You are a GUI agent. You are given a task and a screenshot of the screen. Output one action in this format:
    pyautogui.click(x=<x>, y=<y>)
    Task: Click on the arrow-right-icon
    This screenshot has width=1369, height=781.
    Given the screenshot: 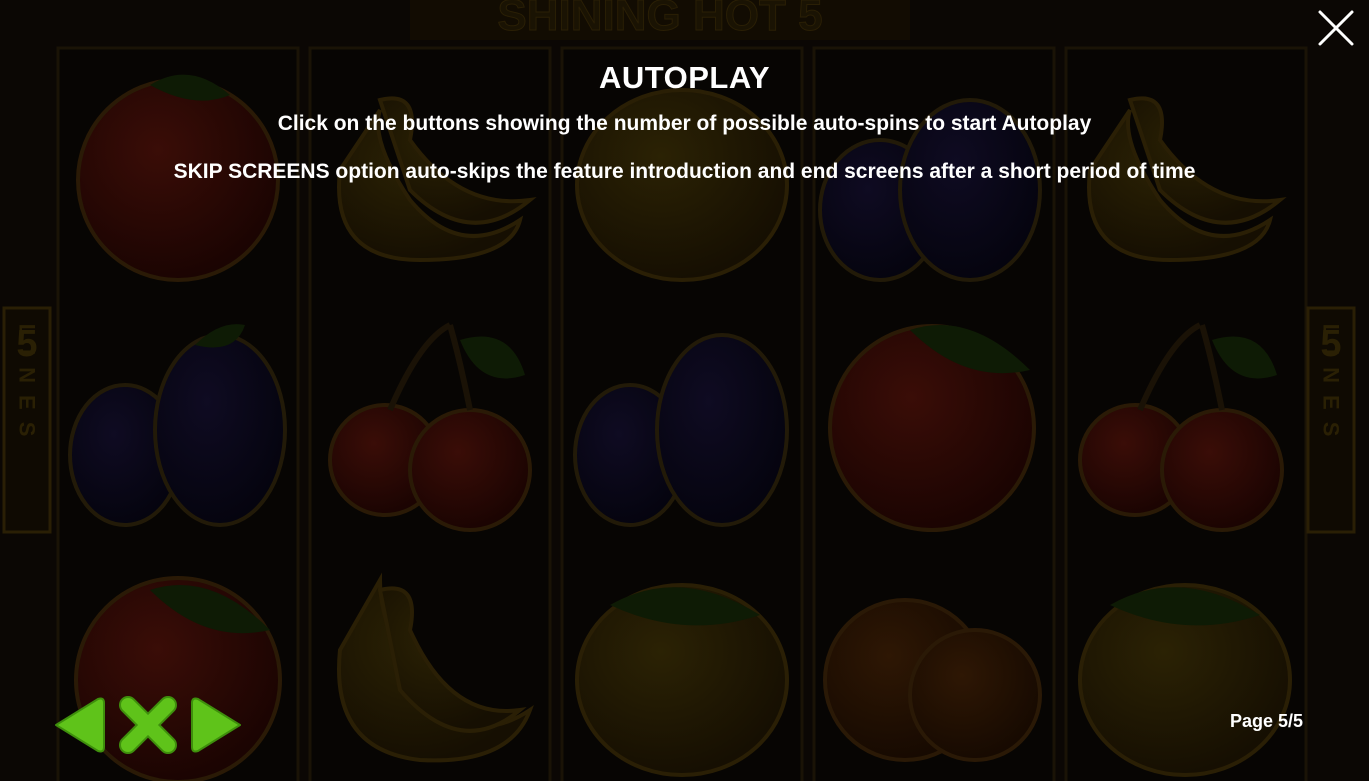 What is the action you would take?
    pyautogui.click(x=216, y=725)
    